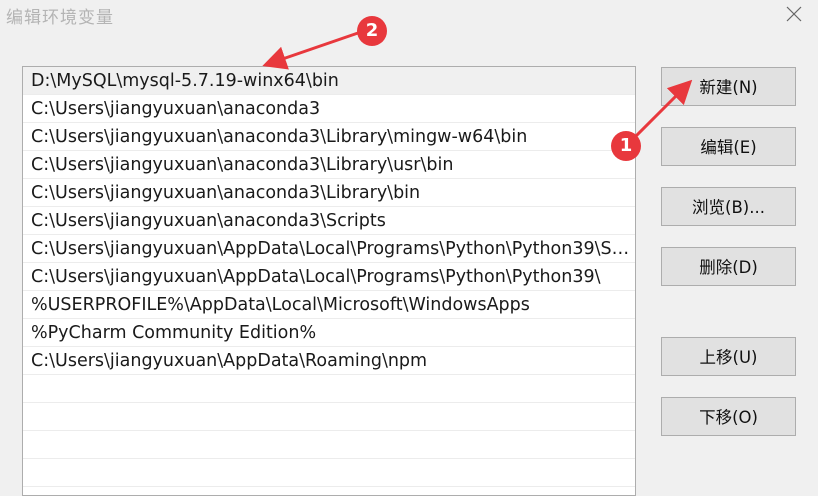 Image resolution: width=818 pixels, height=496 pixels. Describe the element at coordinates (728, 356) in the screenshot. I see `move-up-button: 上移(U)` at that location.